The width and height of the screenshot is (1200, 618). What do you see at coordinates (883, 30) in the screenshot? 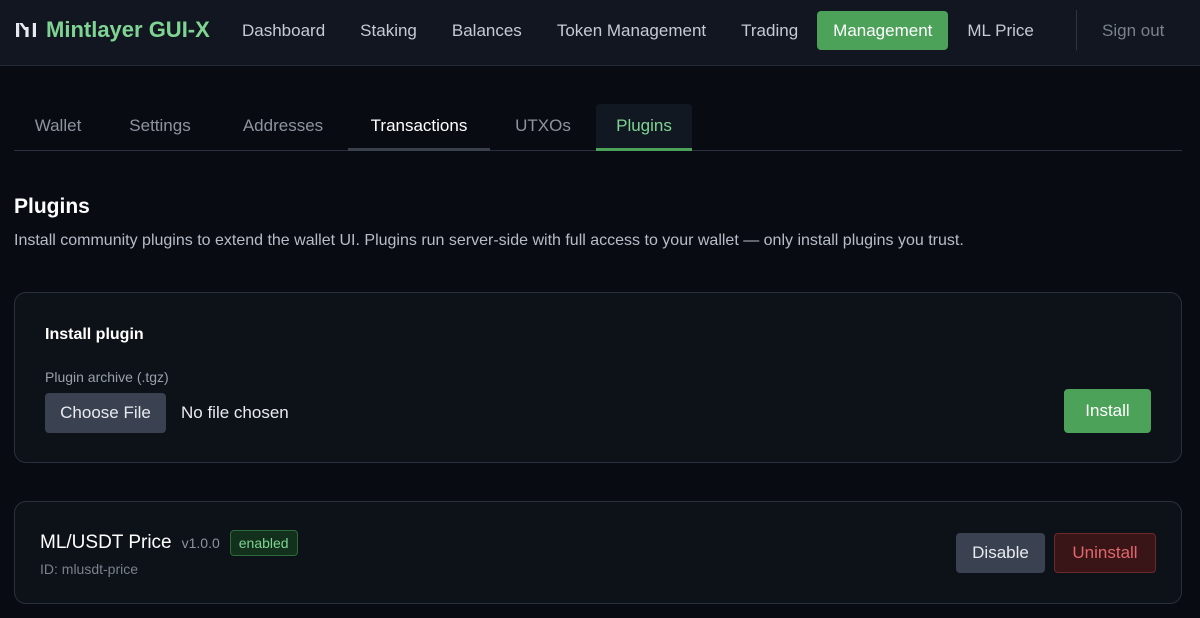
I see `nav-management: Management` at bounding box center [883, 30].